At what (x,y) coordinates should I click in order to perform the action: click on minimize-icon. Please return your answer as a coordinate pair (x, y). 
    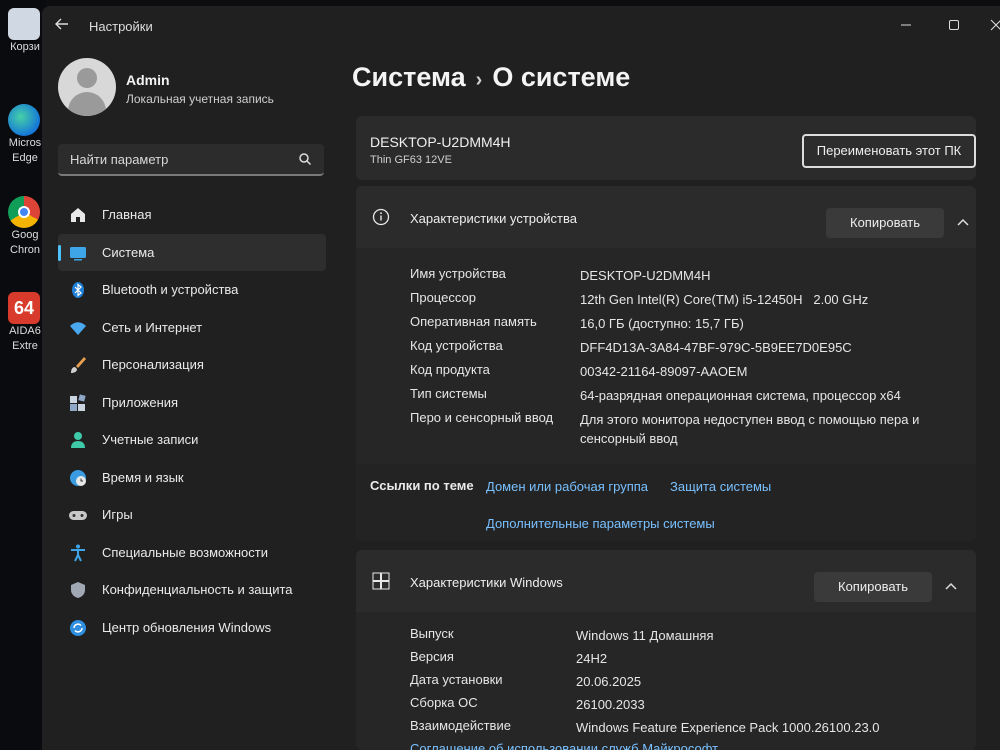
    Looking at the image, I should click on (906, 25).